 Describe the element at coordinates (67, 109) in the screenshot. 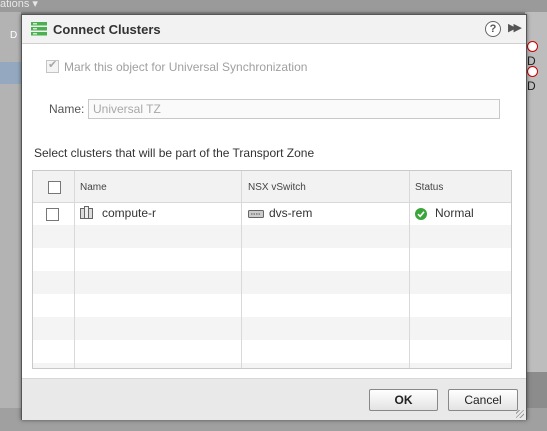

I see `name-label: Name:` at that location.